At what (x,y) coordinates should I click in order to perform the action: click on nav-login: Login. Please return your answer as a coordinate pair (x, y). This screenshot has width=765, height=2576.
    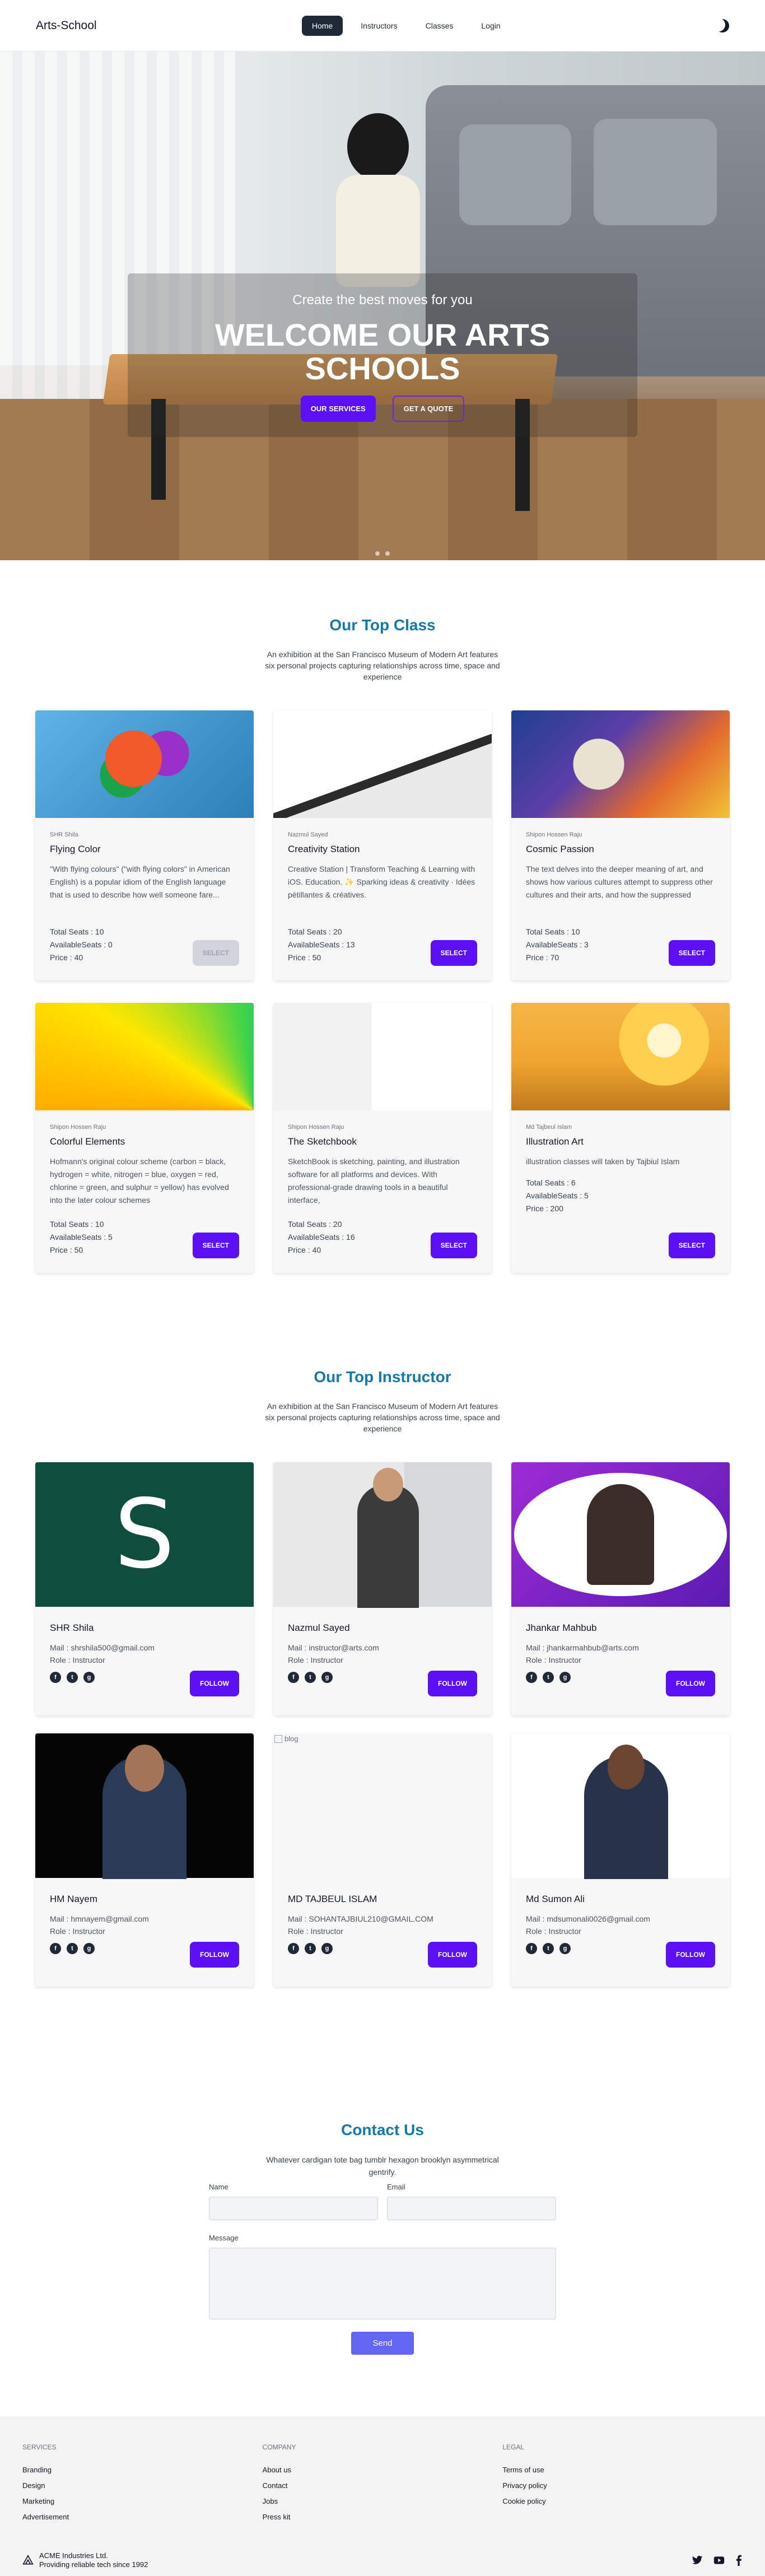
    Looking at the image, I should click on (491, 26).